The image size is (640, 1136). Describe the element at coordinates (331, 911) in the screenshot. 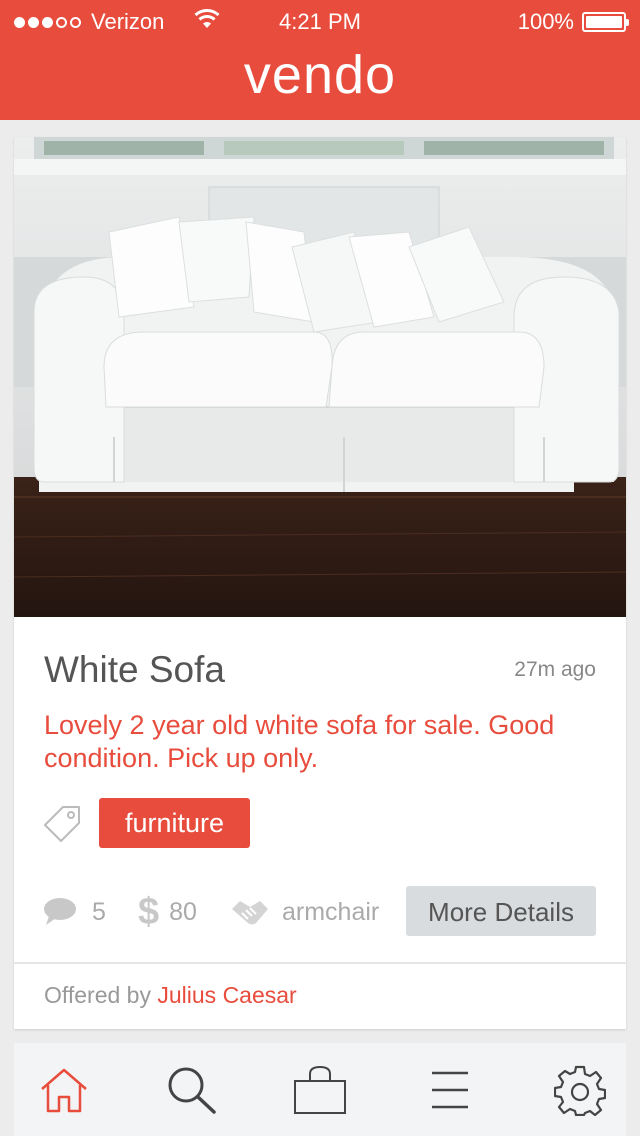

I see `trade-for-value: armchair` at that location.